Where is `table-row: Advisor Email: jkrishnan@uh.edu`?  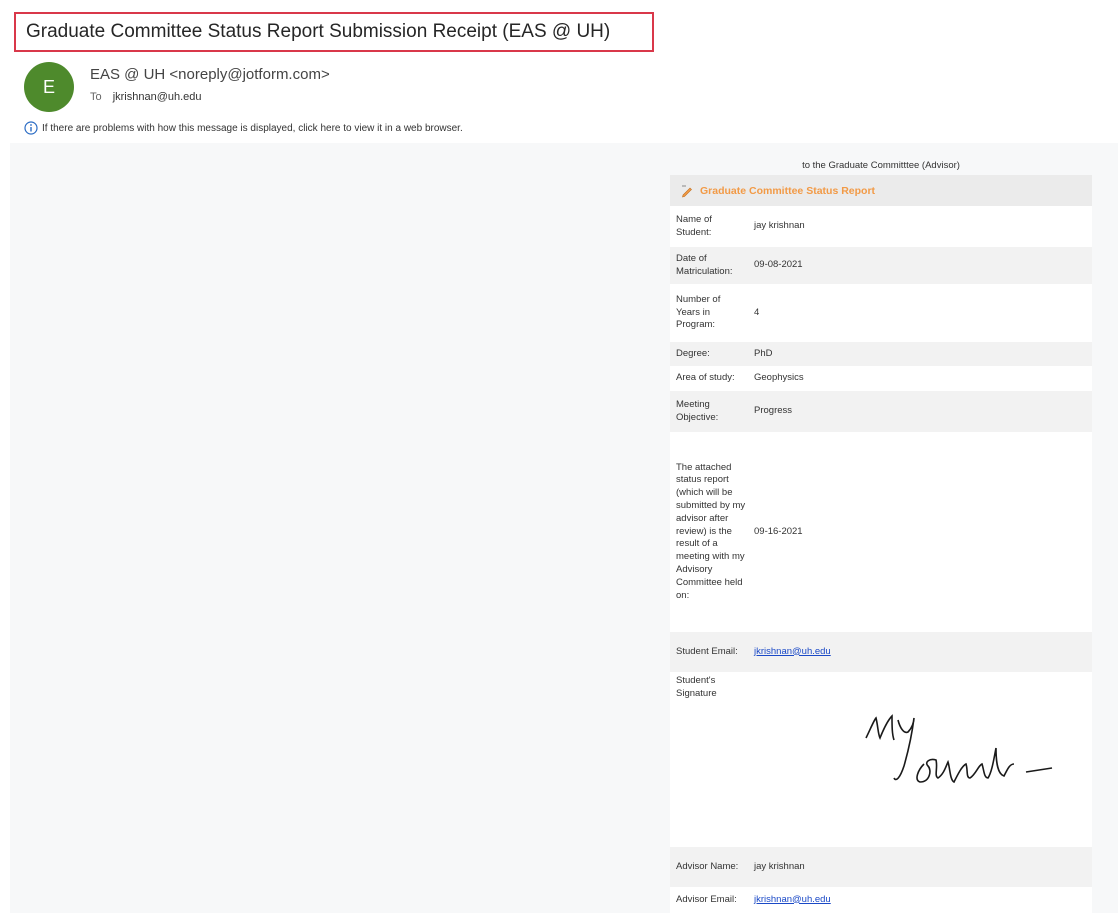 table-row: Advisor Email: jkrishnan@uh.edu is located at coordinates (881, 900).